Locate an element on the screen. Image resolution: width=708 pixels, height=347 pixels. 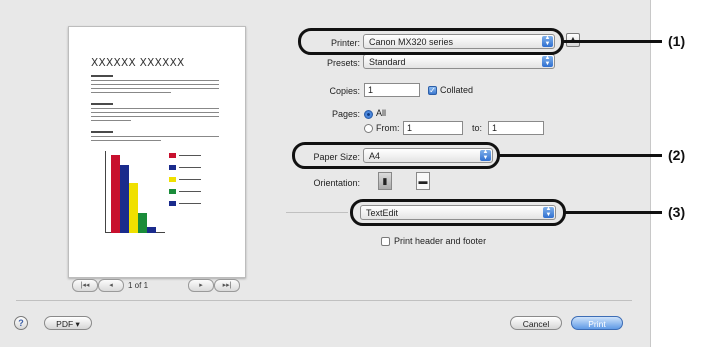
last-page-button: ▸▸| is located at coordinates (227, 285).